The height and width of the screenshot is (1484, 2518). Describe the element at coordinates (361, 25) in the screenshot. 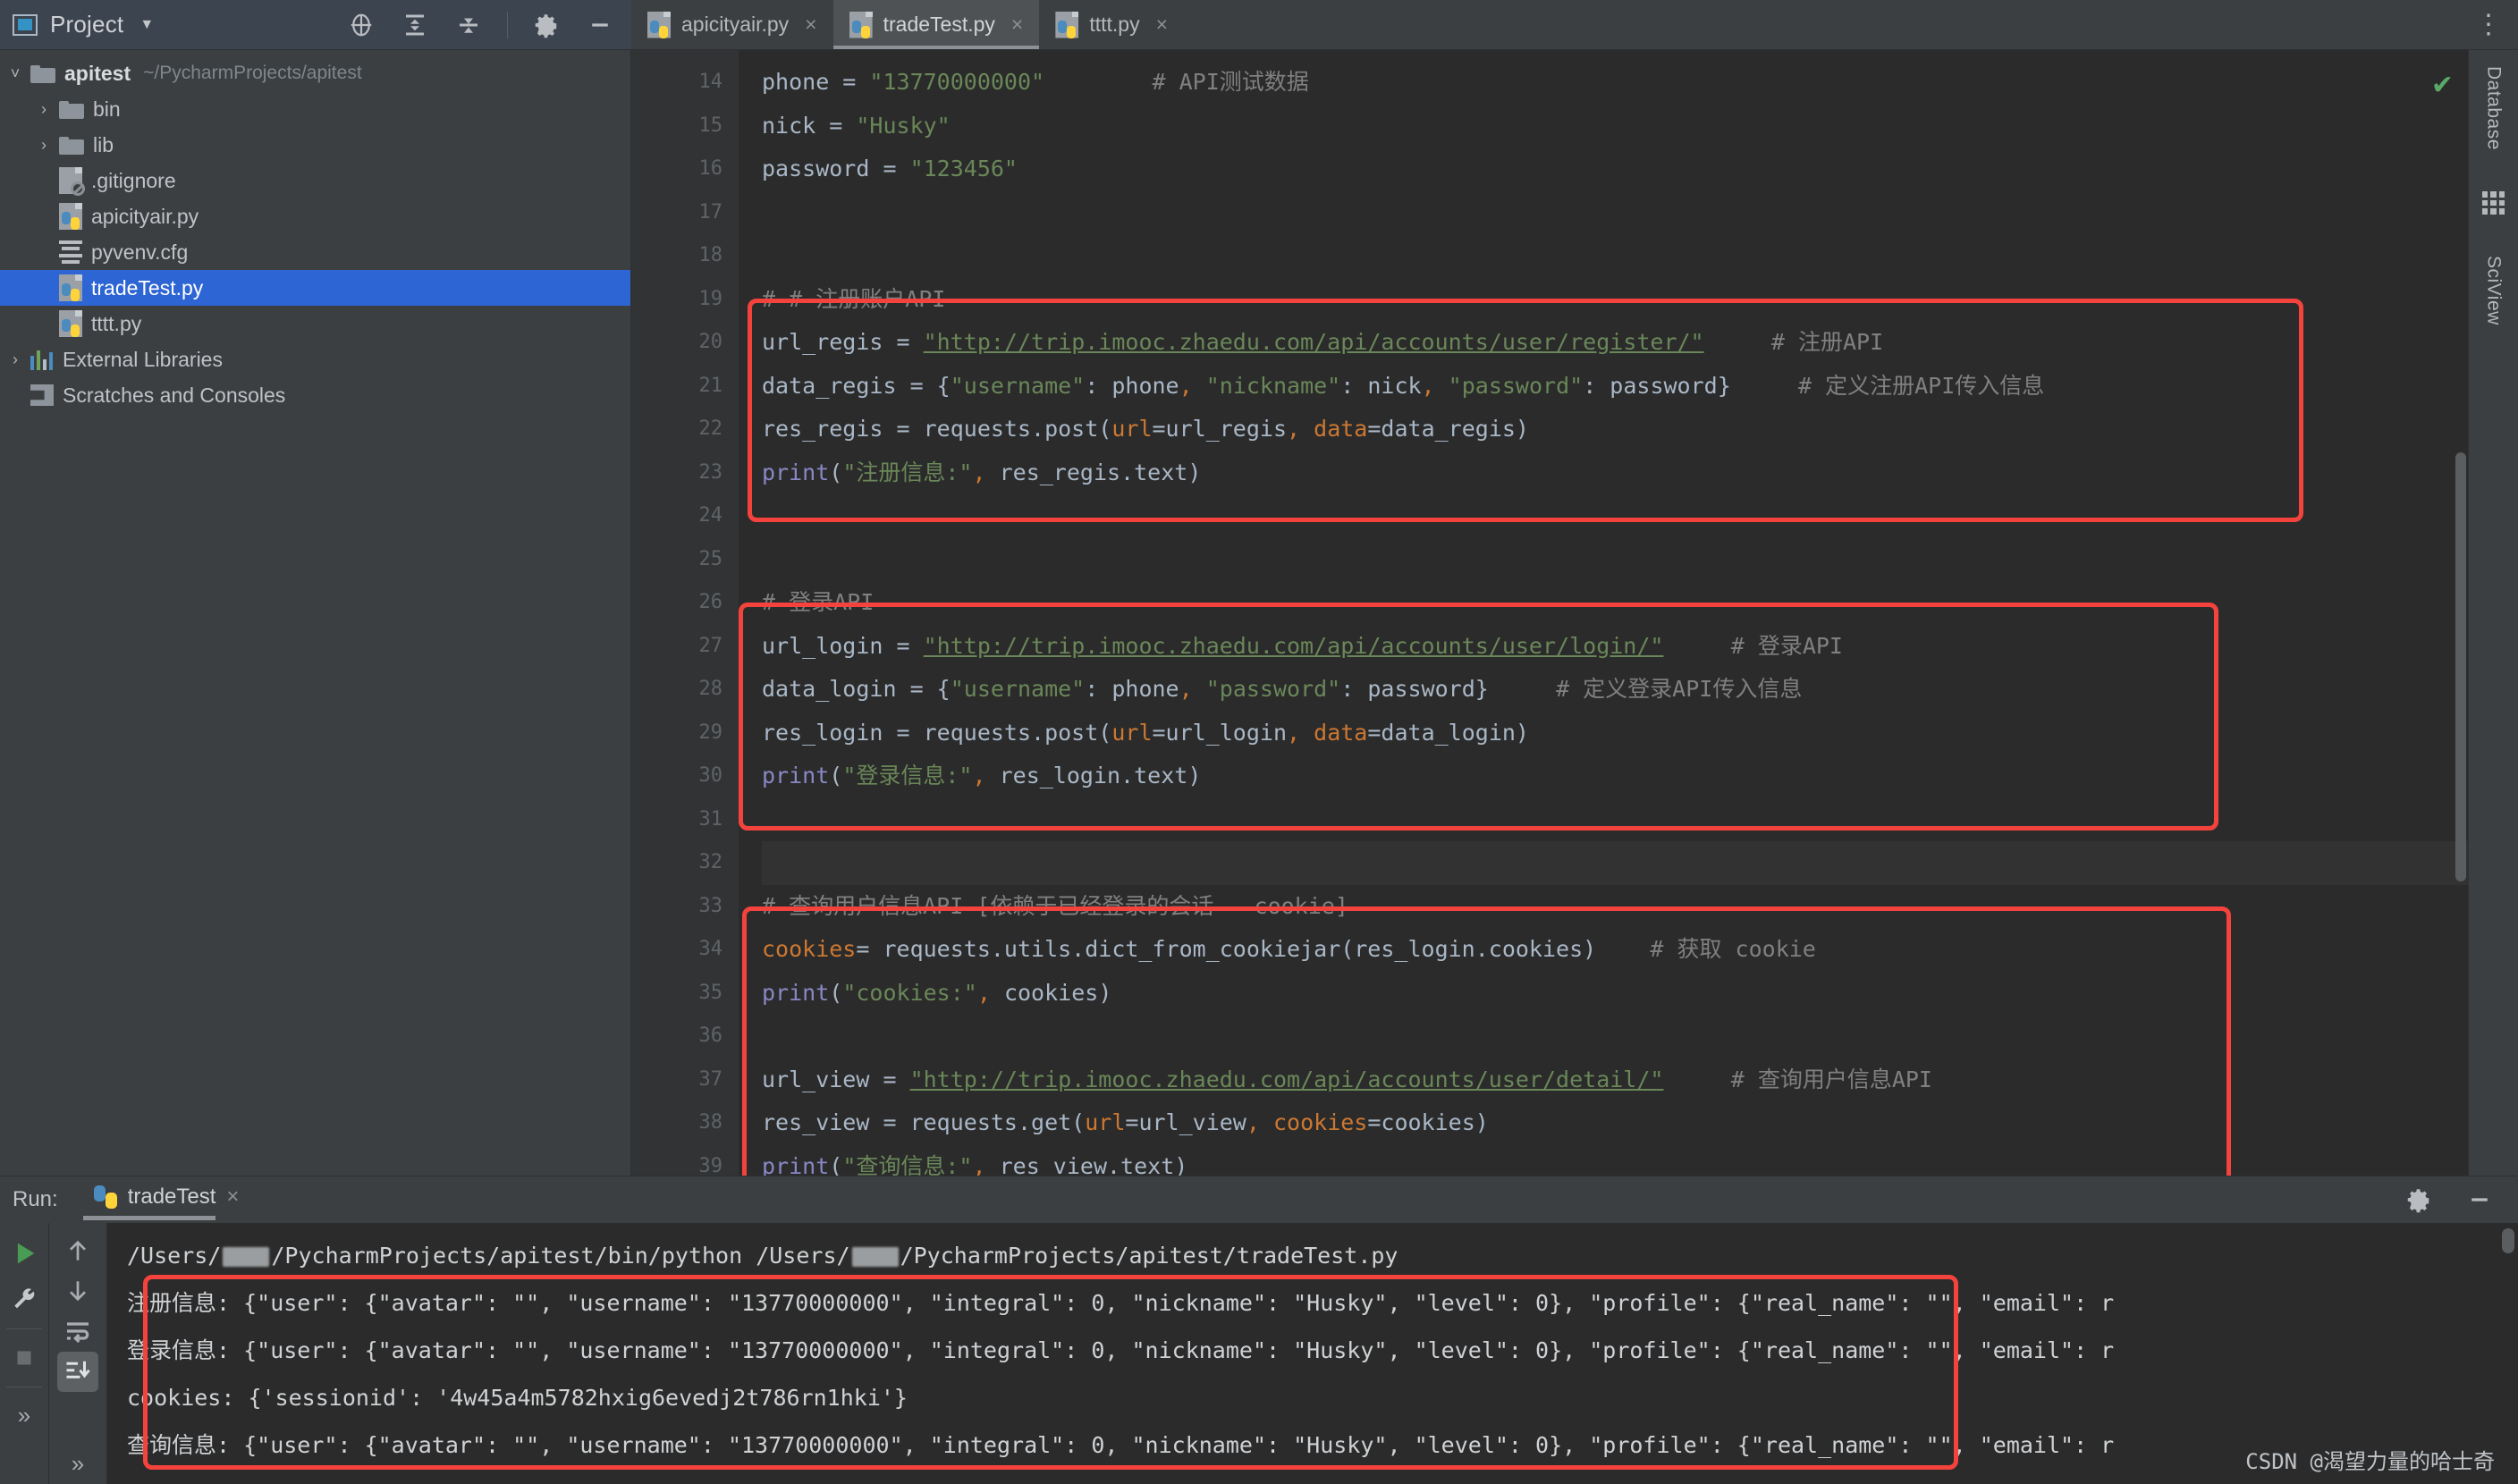

I see `locate-icon` at that location.